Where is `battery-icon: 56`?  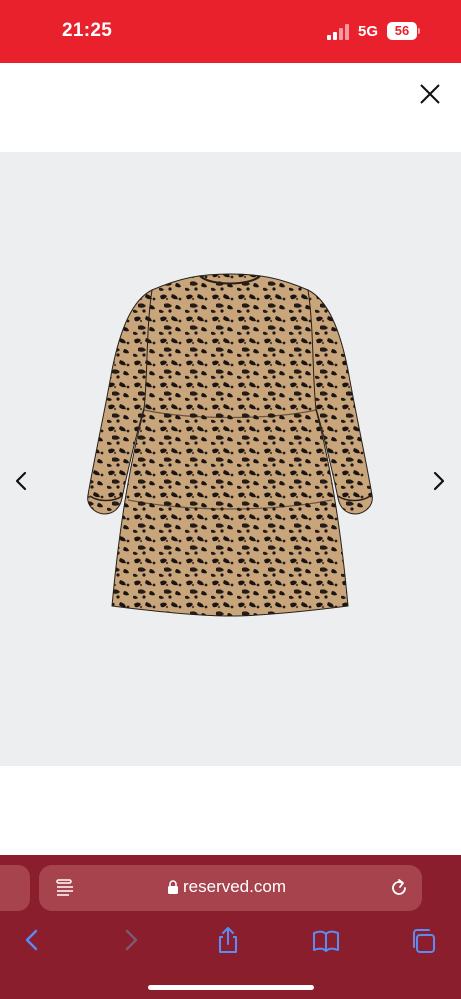
battery-icon: 56 is located at coordinates (402, 31).